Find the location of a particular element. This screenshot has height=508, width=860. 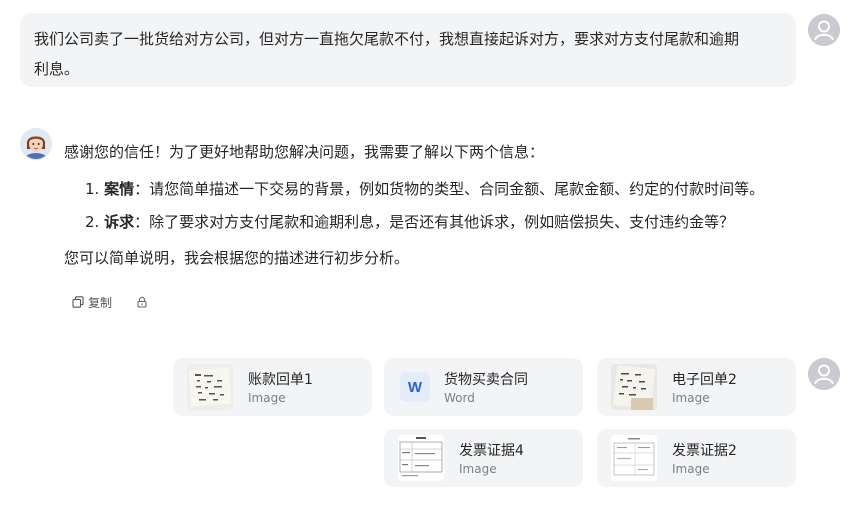

list-item-title: 案情 is located at coordinates (119, 189).